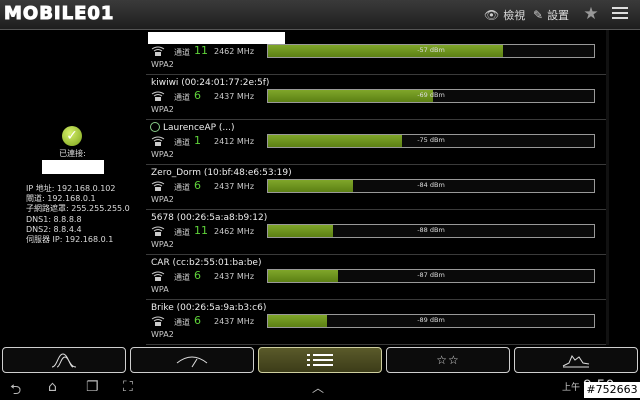 The image size is (640, 400). I want to click on home-icon: ⌂, so click(52, 387).